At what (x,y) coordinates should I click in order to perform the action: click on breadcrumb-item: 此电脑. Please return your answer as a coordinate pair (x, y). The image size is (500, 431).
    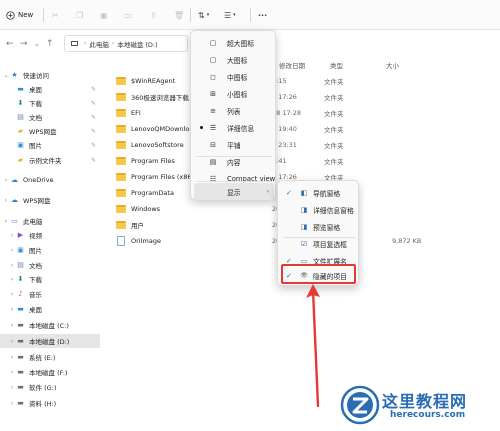
    Looking at the image, I should click on (99, 44).